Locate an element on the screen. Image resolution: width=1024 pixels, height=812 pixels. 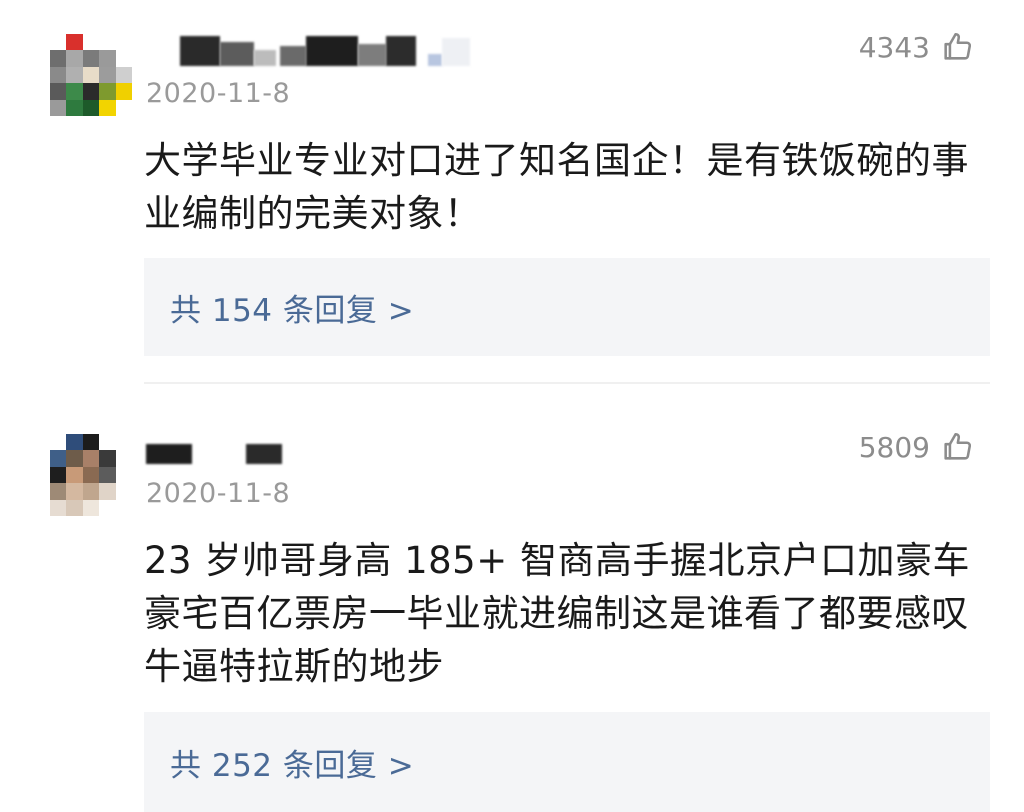
view-replies-button: 共 252 条回复 > is located at coordinates (567, 762).